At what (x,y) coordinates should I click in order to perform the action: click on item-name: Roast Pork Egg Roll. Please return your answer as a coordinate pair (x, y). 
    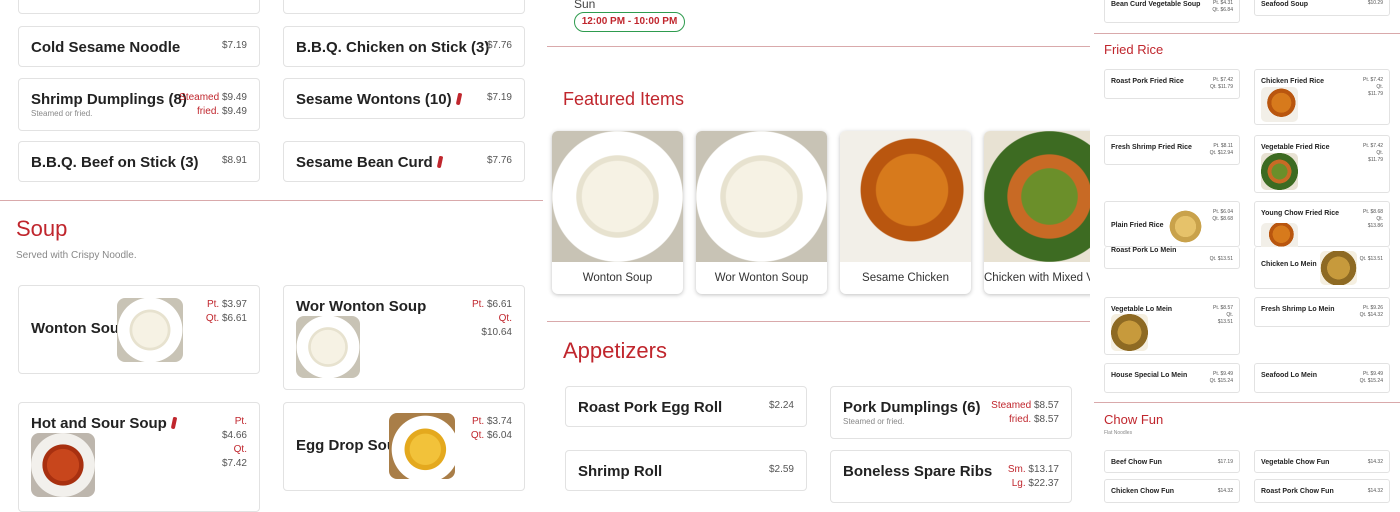
    Looking at the image, I should click on (650, 407).